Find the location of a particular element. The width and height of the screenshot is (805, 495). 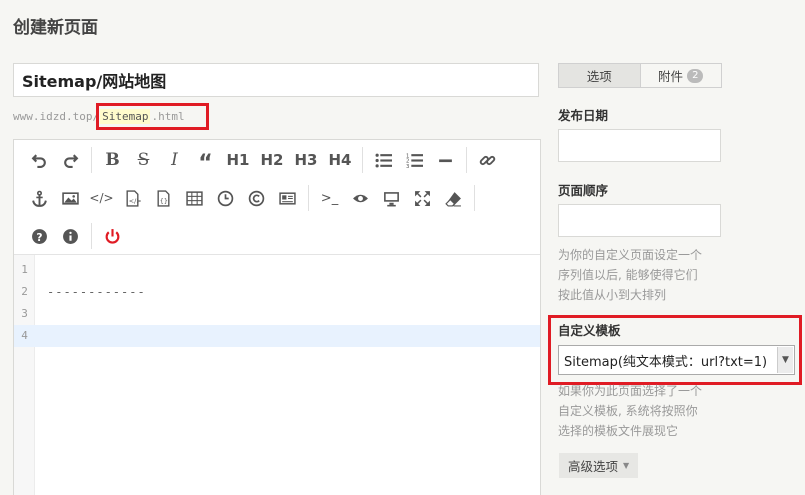

page-order-help: 为你的自定义页面设定一个 序列值以后, 能够使得它们 按此值从小到大排列 is located at coordinates (643, 275).